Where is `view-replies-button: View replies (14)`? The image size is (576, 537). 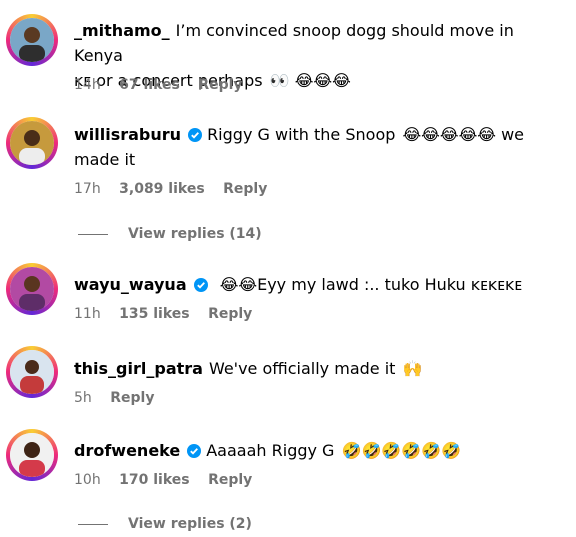 view-replies-button: View replies (14) is located at coordinates (170, 234).